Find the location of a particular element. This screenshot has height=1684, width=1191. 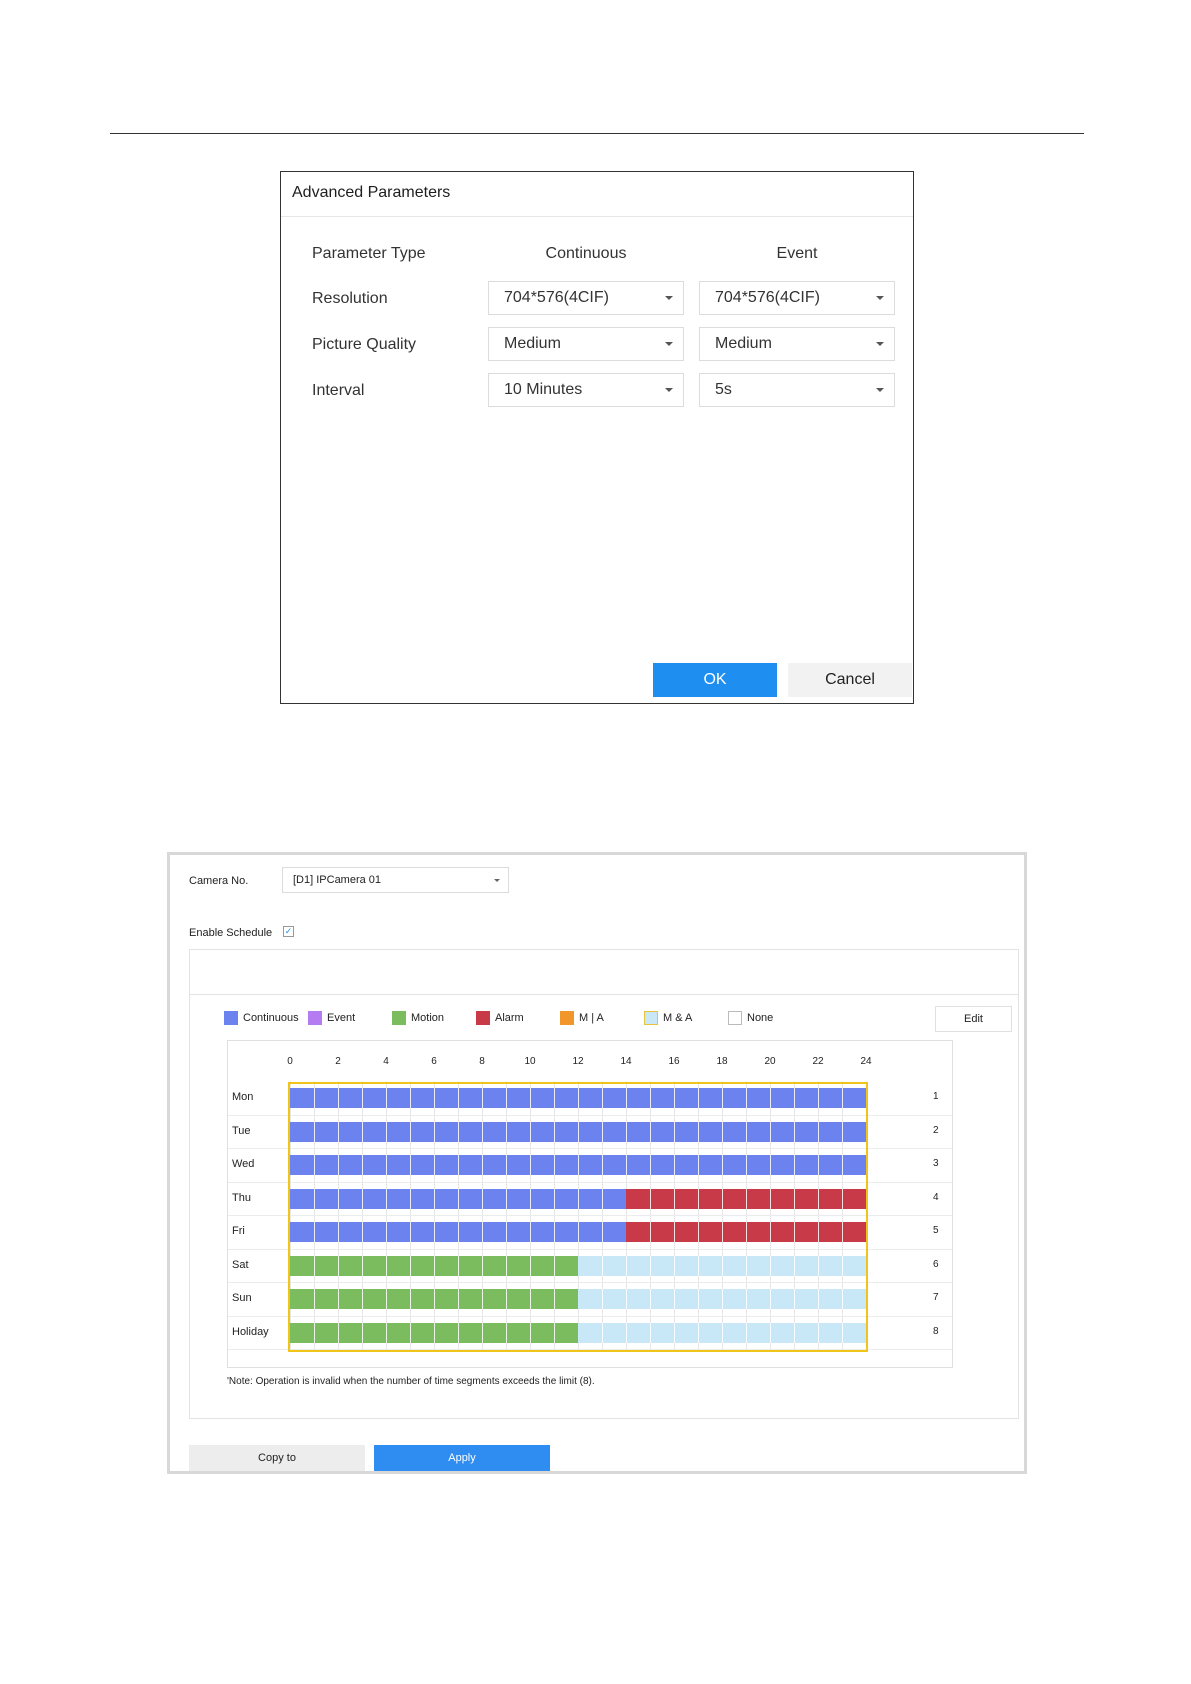

day-label: Mon is located at coordinates (243, 1097).